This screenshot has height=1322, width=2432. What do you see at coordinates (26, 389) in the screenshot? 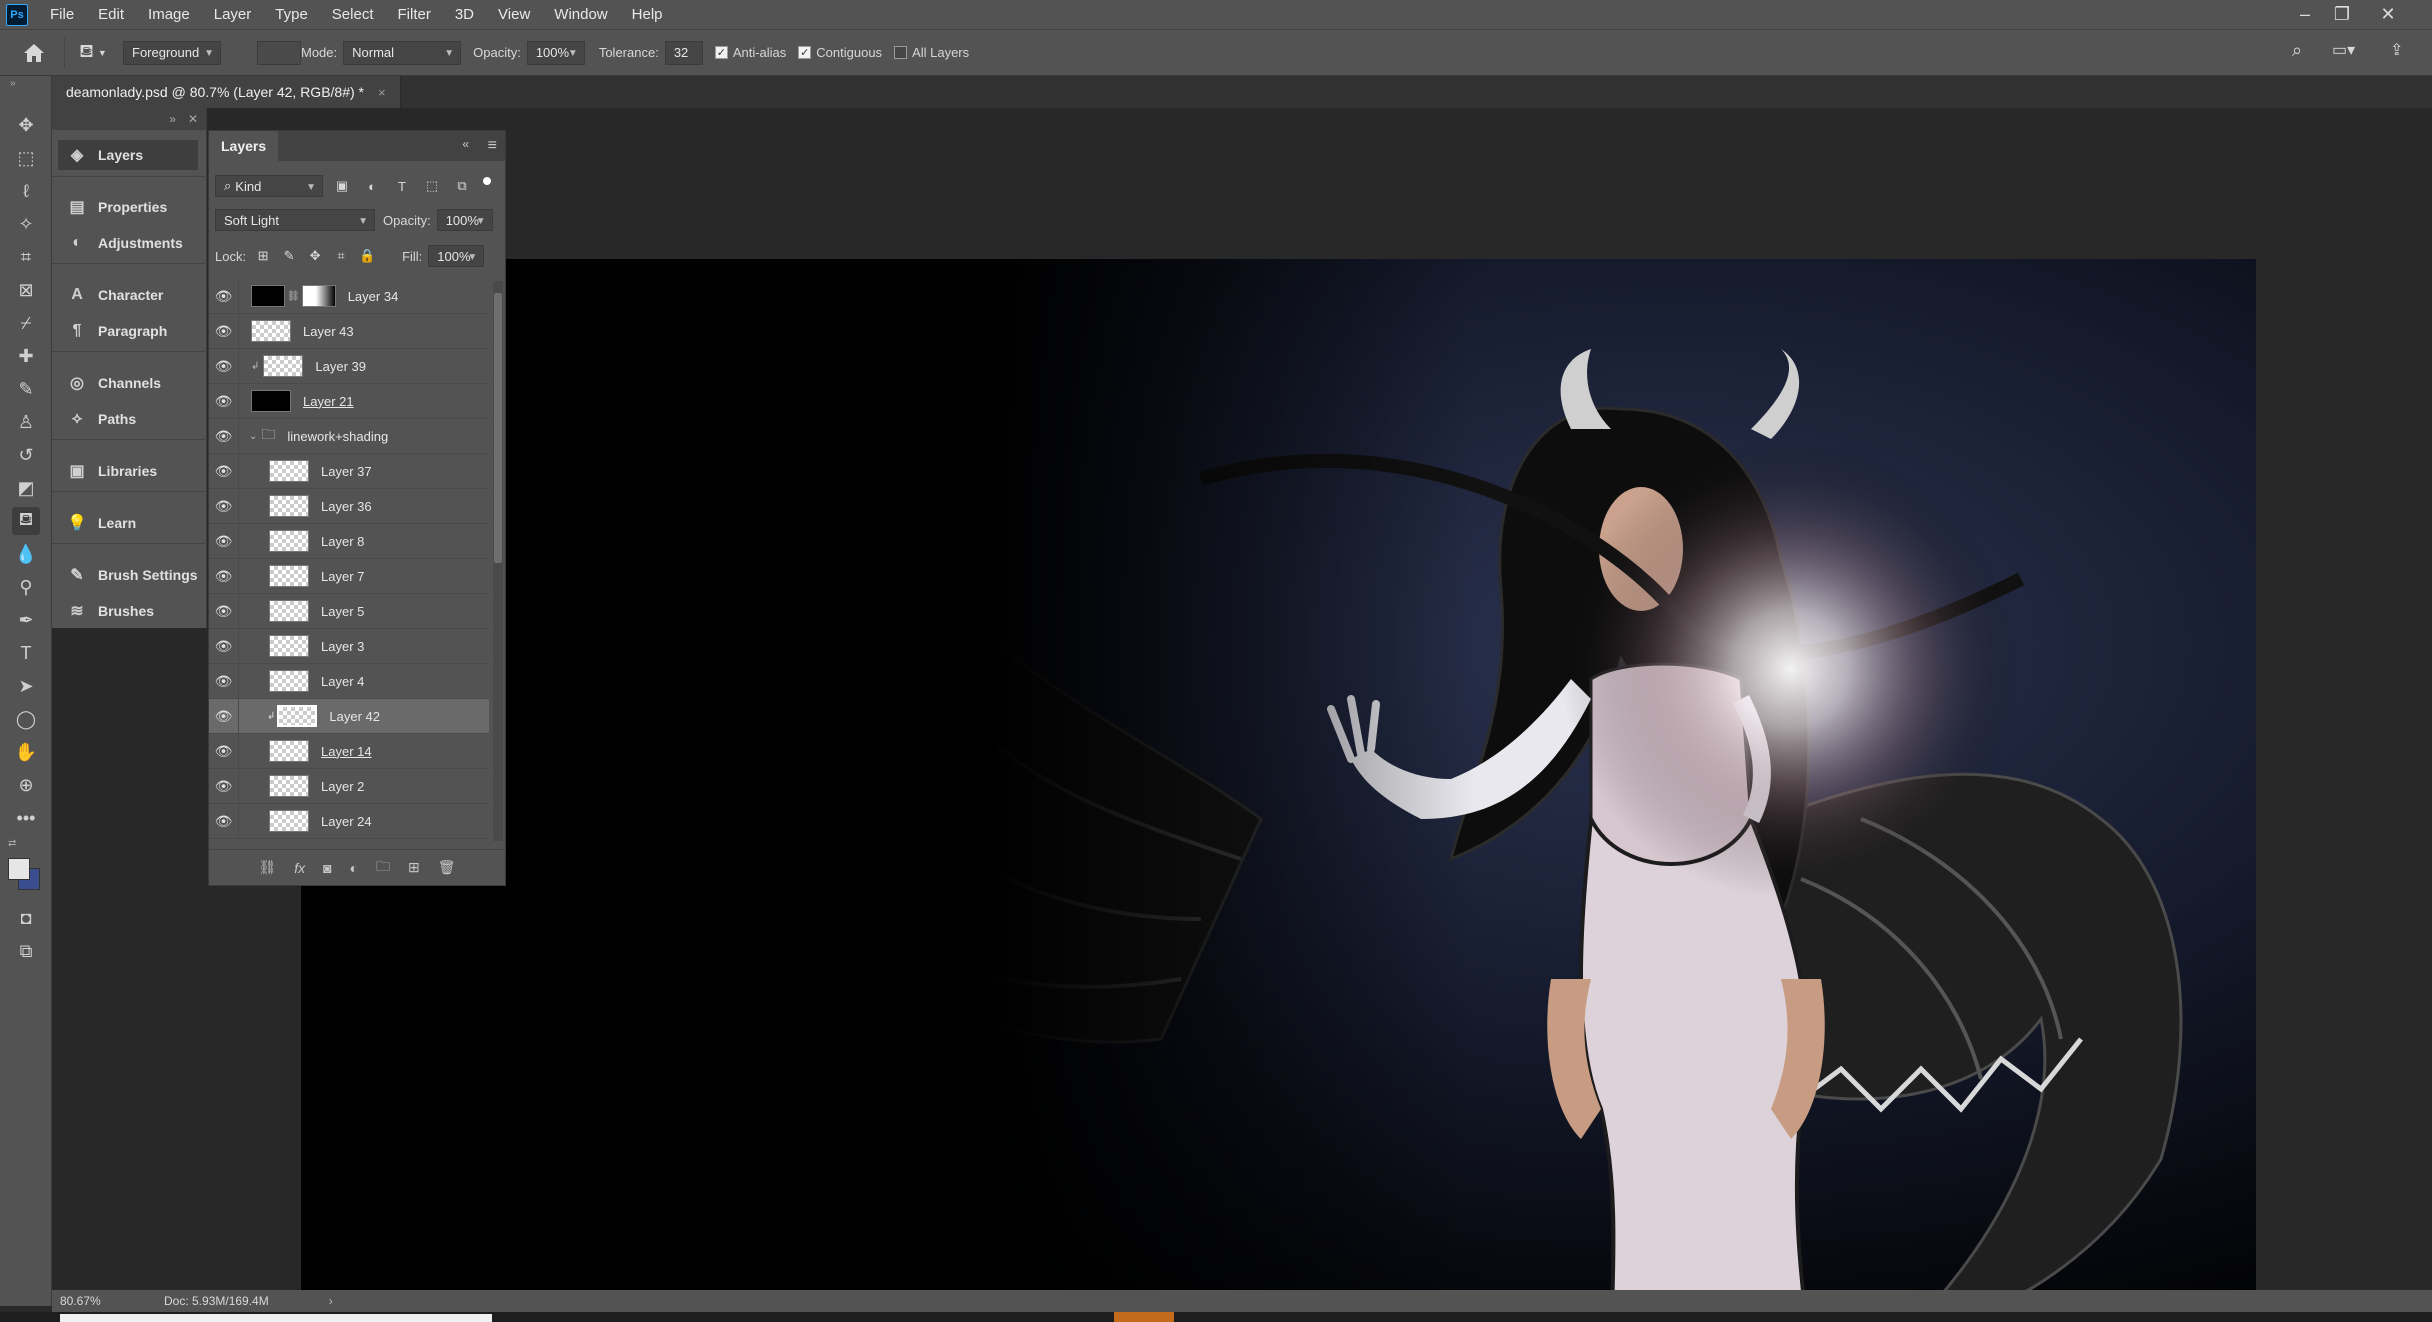
I see `brush-tool-icon: ✎` at bounding box center [26, 389].